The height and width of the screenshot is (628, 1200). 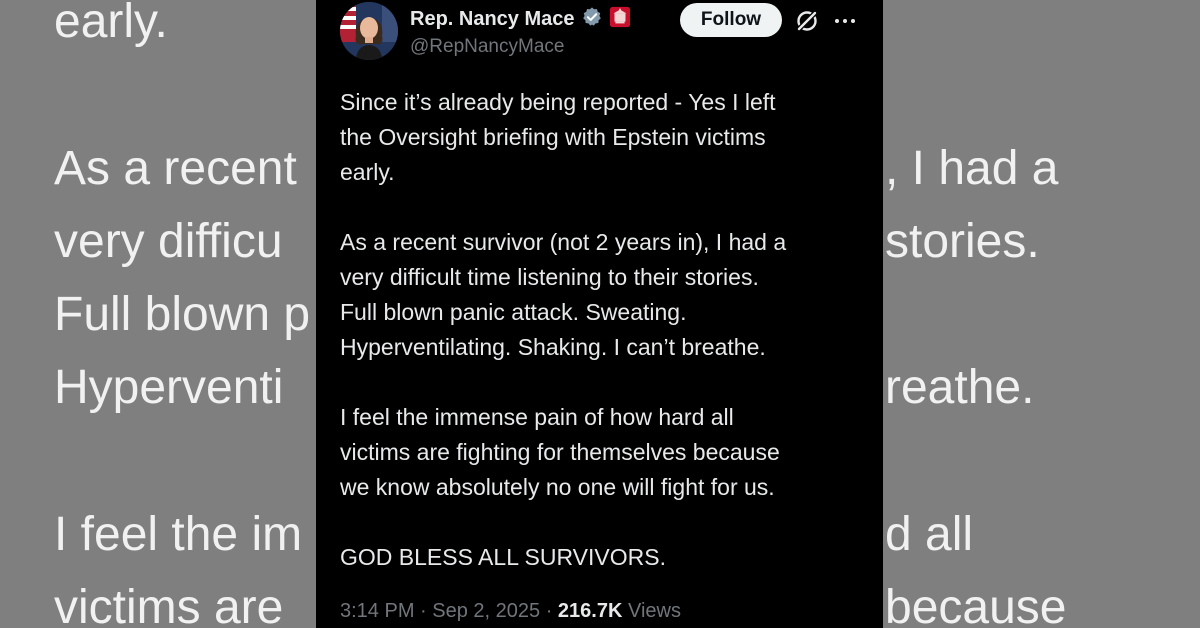 What do you see at coordinates (962, 241) in the screenshot?
I see `bg-text-line: stories.` at bounding box center [962, 241].